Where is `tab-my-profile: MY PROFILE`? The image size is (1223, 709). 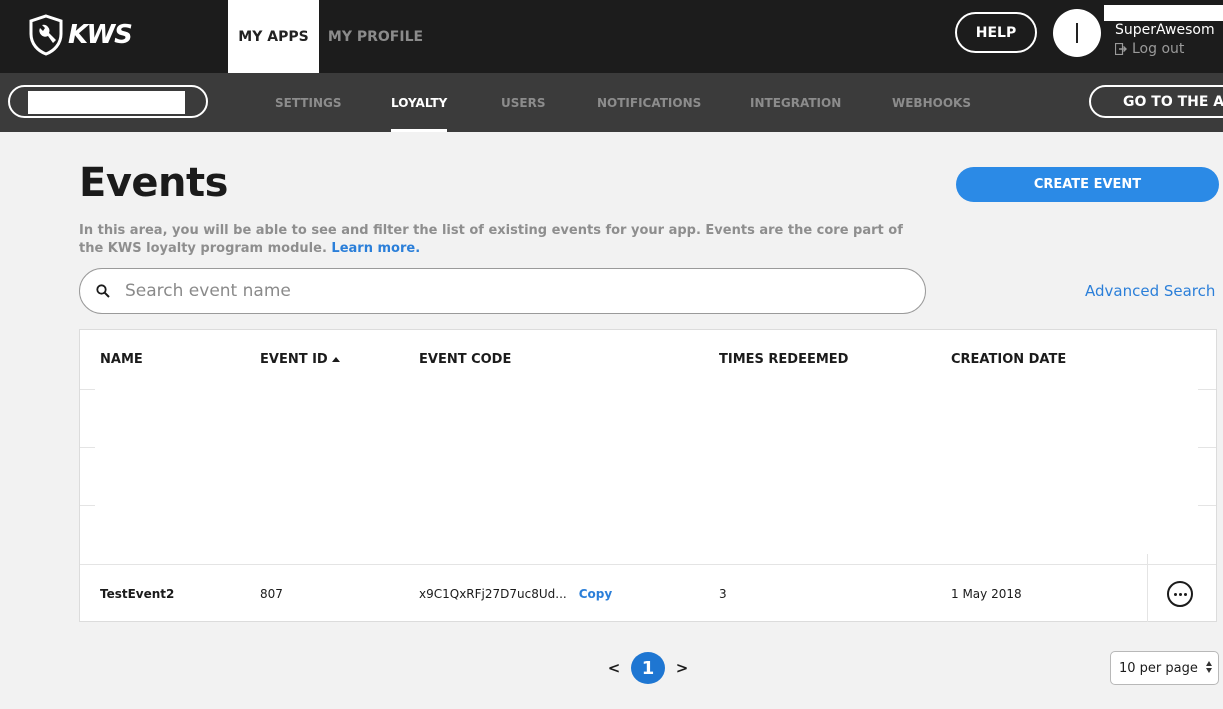 tab-my-profile: MY PROFILE is located at coordinates (375, 36).